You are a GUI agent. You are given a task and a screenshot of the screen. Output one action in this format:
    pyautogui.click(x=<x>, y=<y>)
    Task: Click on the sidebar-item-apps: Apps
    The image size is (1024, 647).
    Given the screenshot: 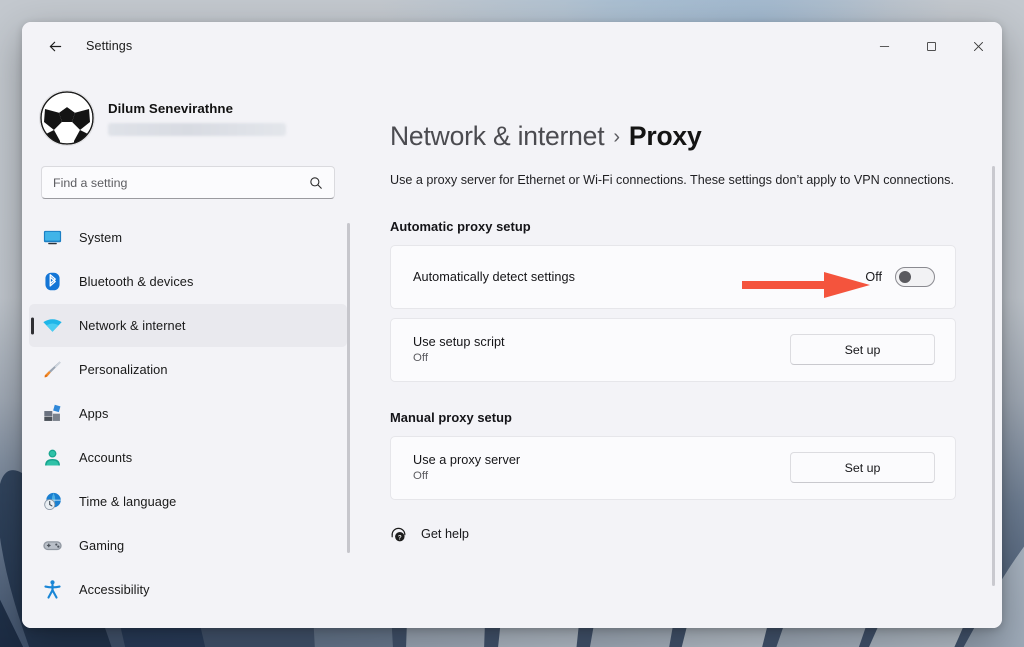 What is the action you would take?
    pyautogui.click(x=188, y=413)
    